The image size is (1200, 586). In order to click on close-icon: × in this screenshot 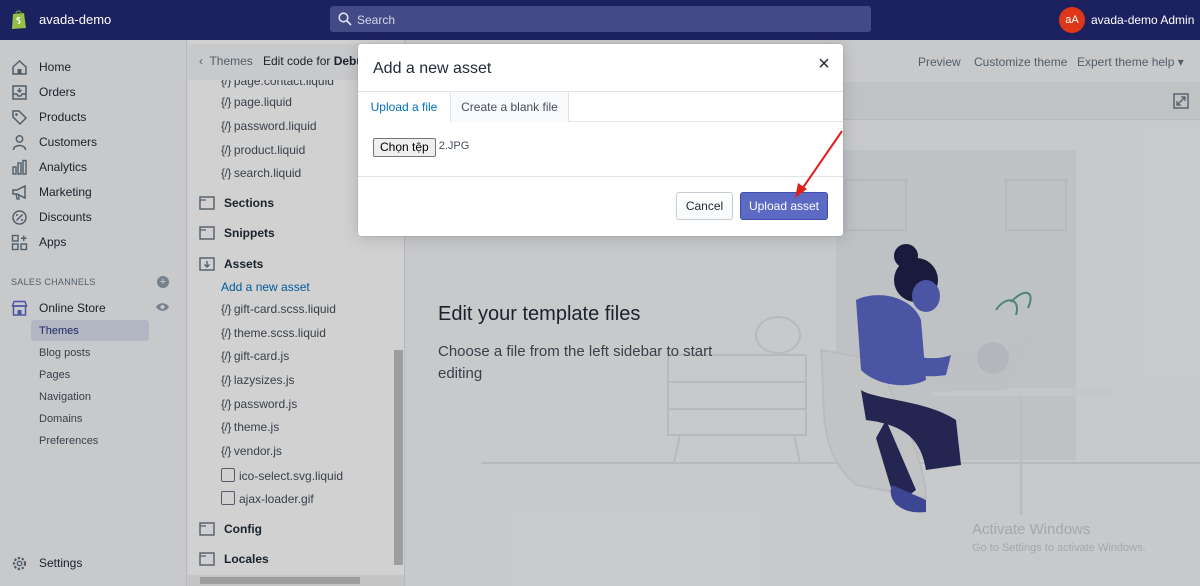, I will do `click(824, 64)`.